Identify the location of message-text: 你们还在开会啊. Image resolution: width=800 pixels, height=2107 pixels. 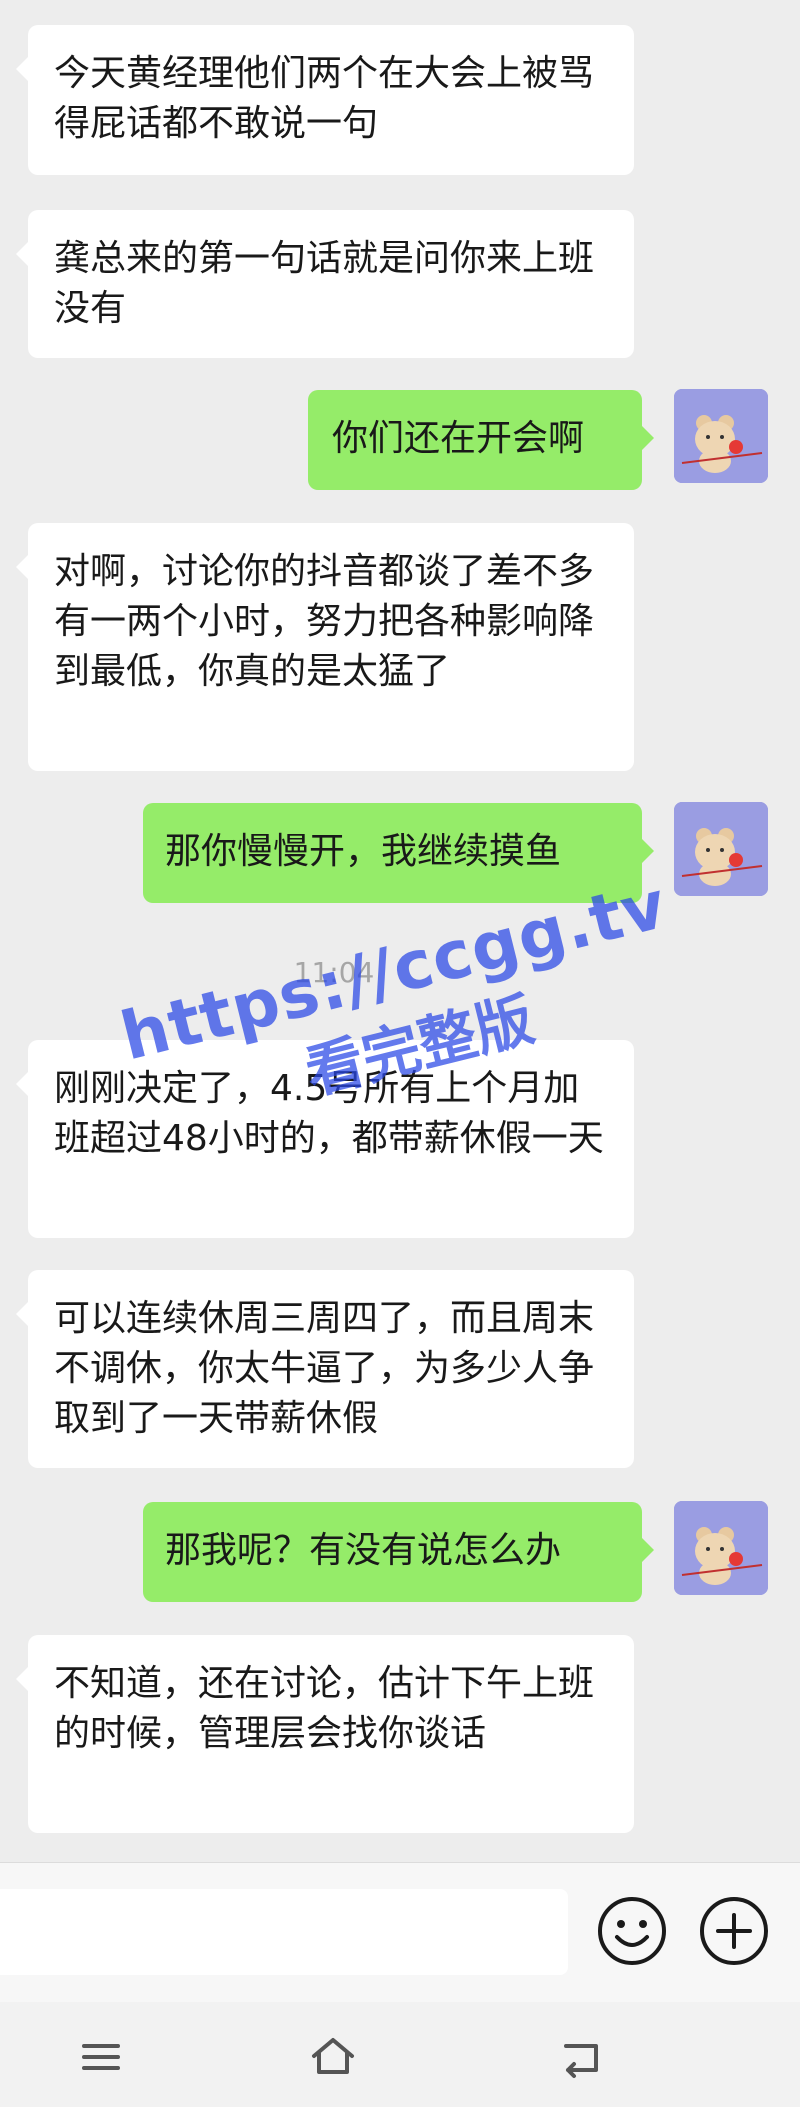
(458, 438).